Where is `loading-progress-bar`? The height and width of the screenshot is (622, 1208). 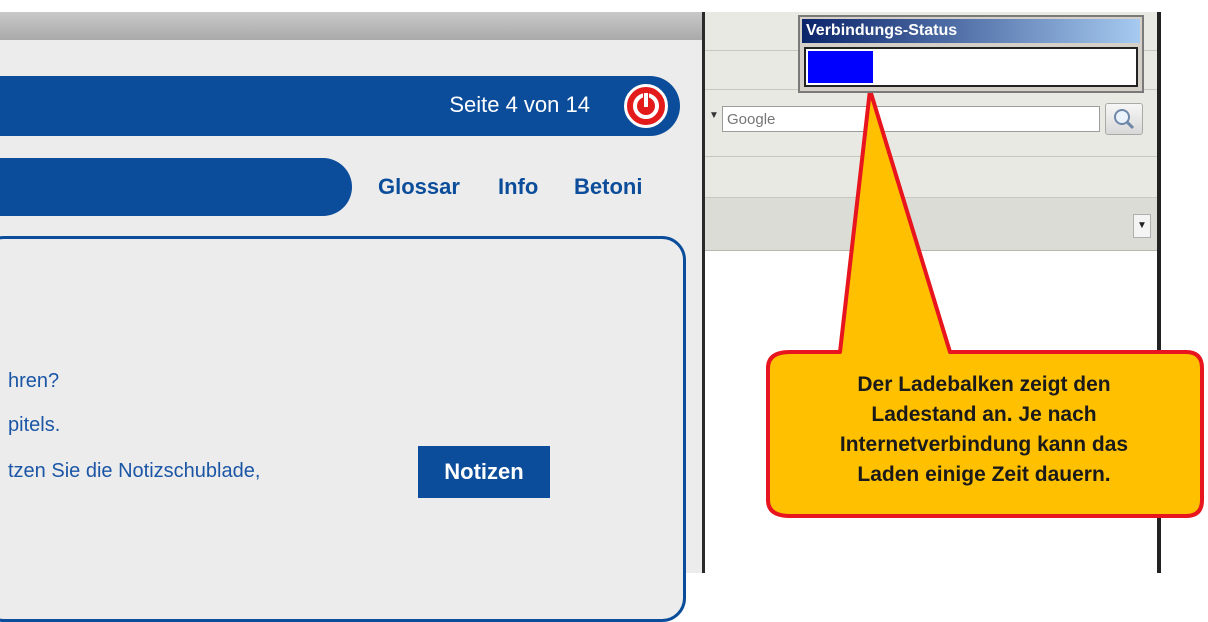
loading-progress-bar is located at coordinates (971, 67).